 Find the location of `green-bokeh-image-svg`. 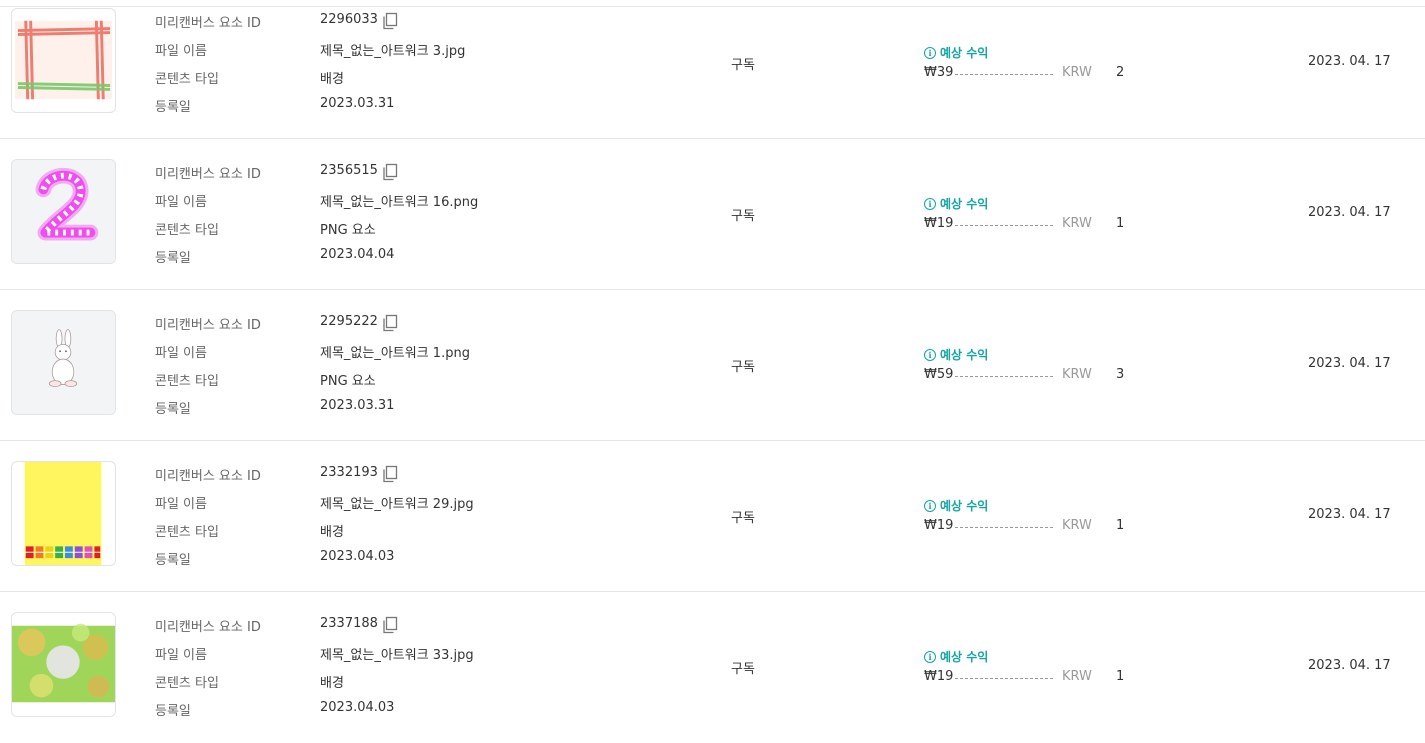

green-bokeh-image-svg is located at coordinates (63, 664).